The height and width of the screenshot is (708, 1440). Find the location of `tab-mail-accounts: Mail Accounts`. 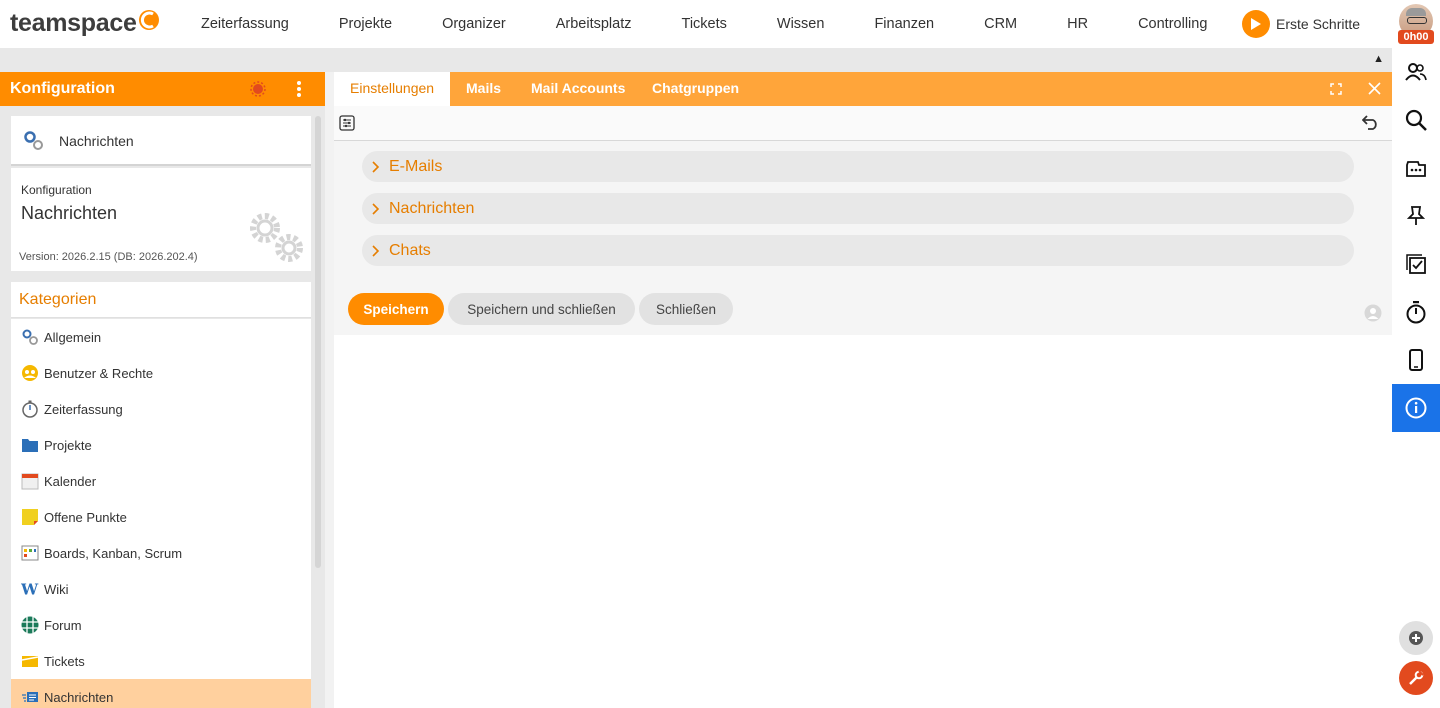

tab-mail-accounts: Mail Accounts is located at coordinates (578, 89).